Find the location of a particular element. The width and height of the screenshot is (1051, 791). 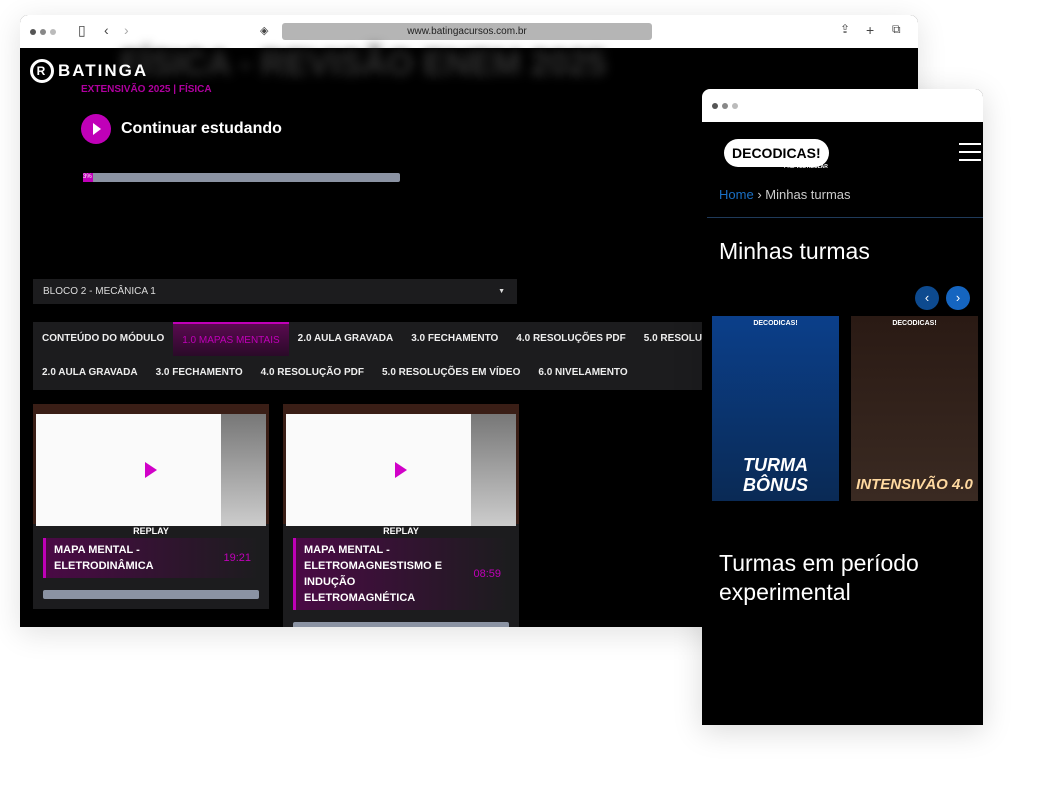

browser-toolbar: ▯ ‹ › ◈ www.batingacursos.com.br ⇪ + ⧉ is located at coordinates (469, 31).